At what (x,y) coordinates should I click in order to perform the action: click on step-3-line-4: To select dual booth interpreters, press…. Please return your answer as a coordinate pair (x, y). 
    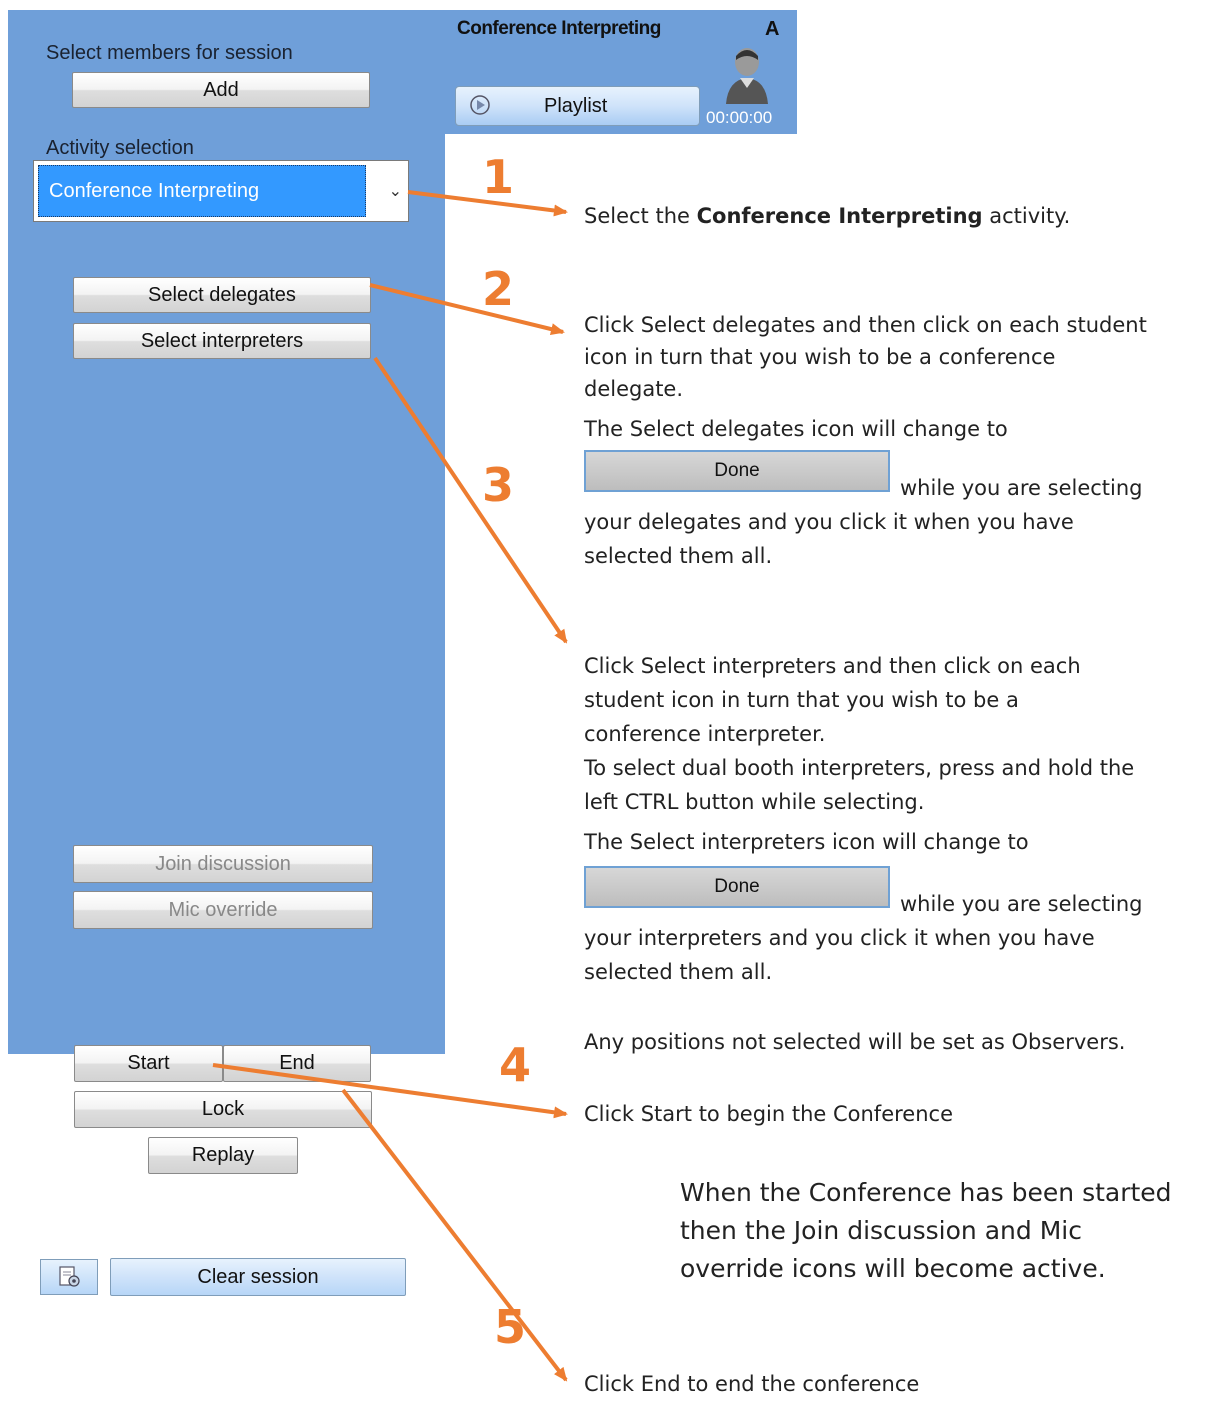
    Looking at the image, I should click on (859, 768).